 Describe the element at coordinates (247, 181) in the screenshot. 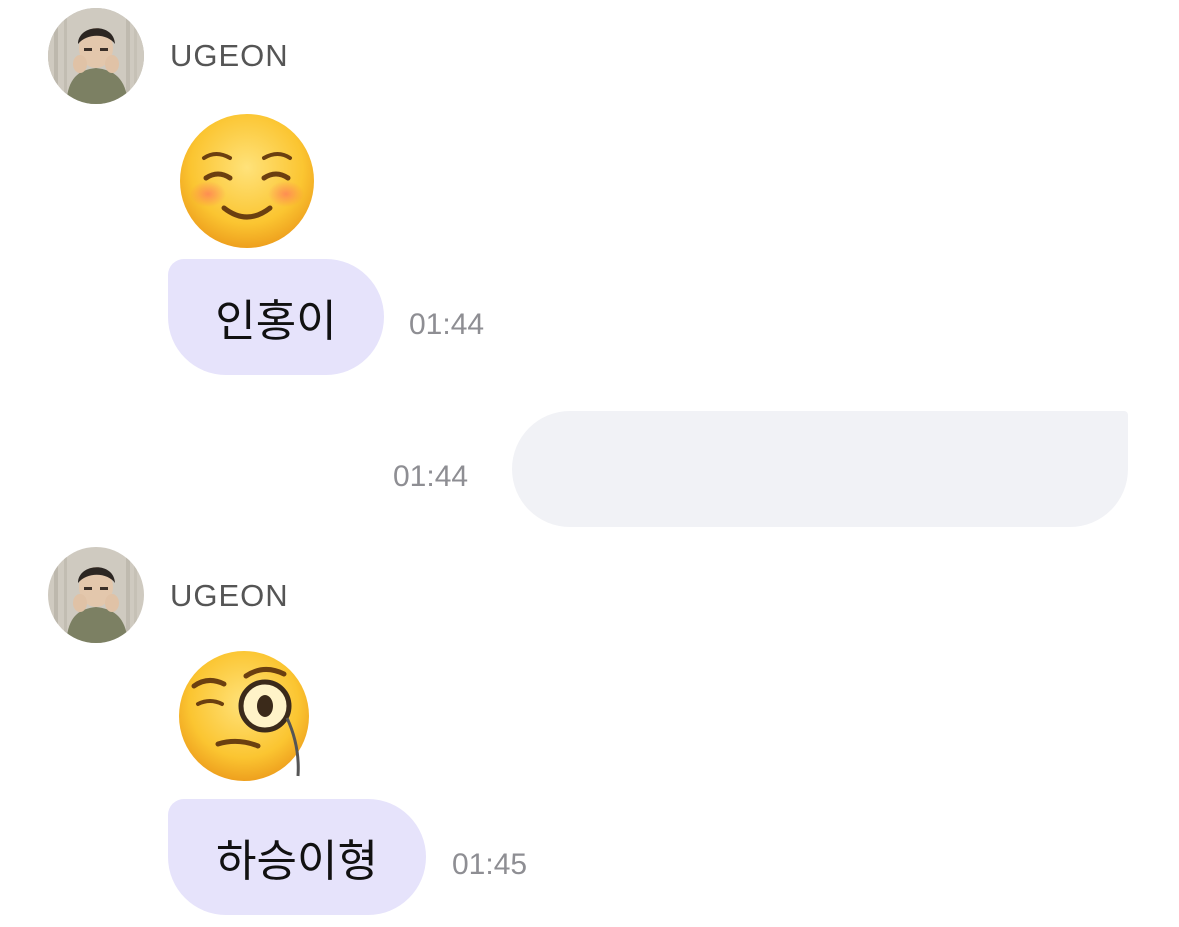

I see `smiling-face-with-closed-eyes-emoji-icon` at that location.